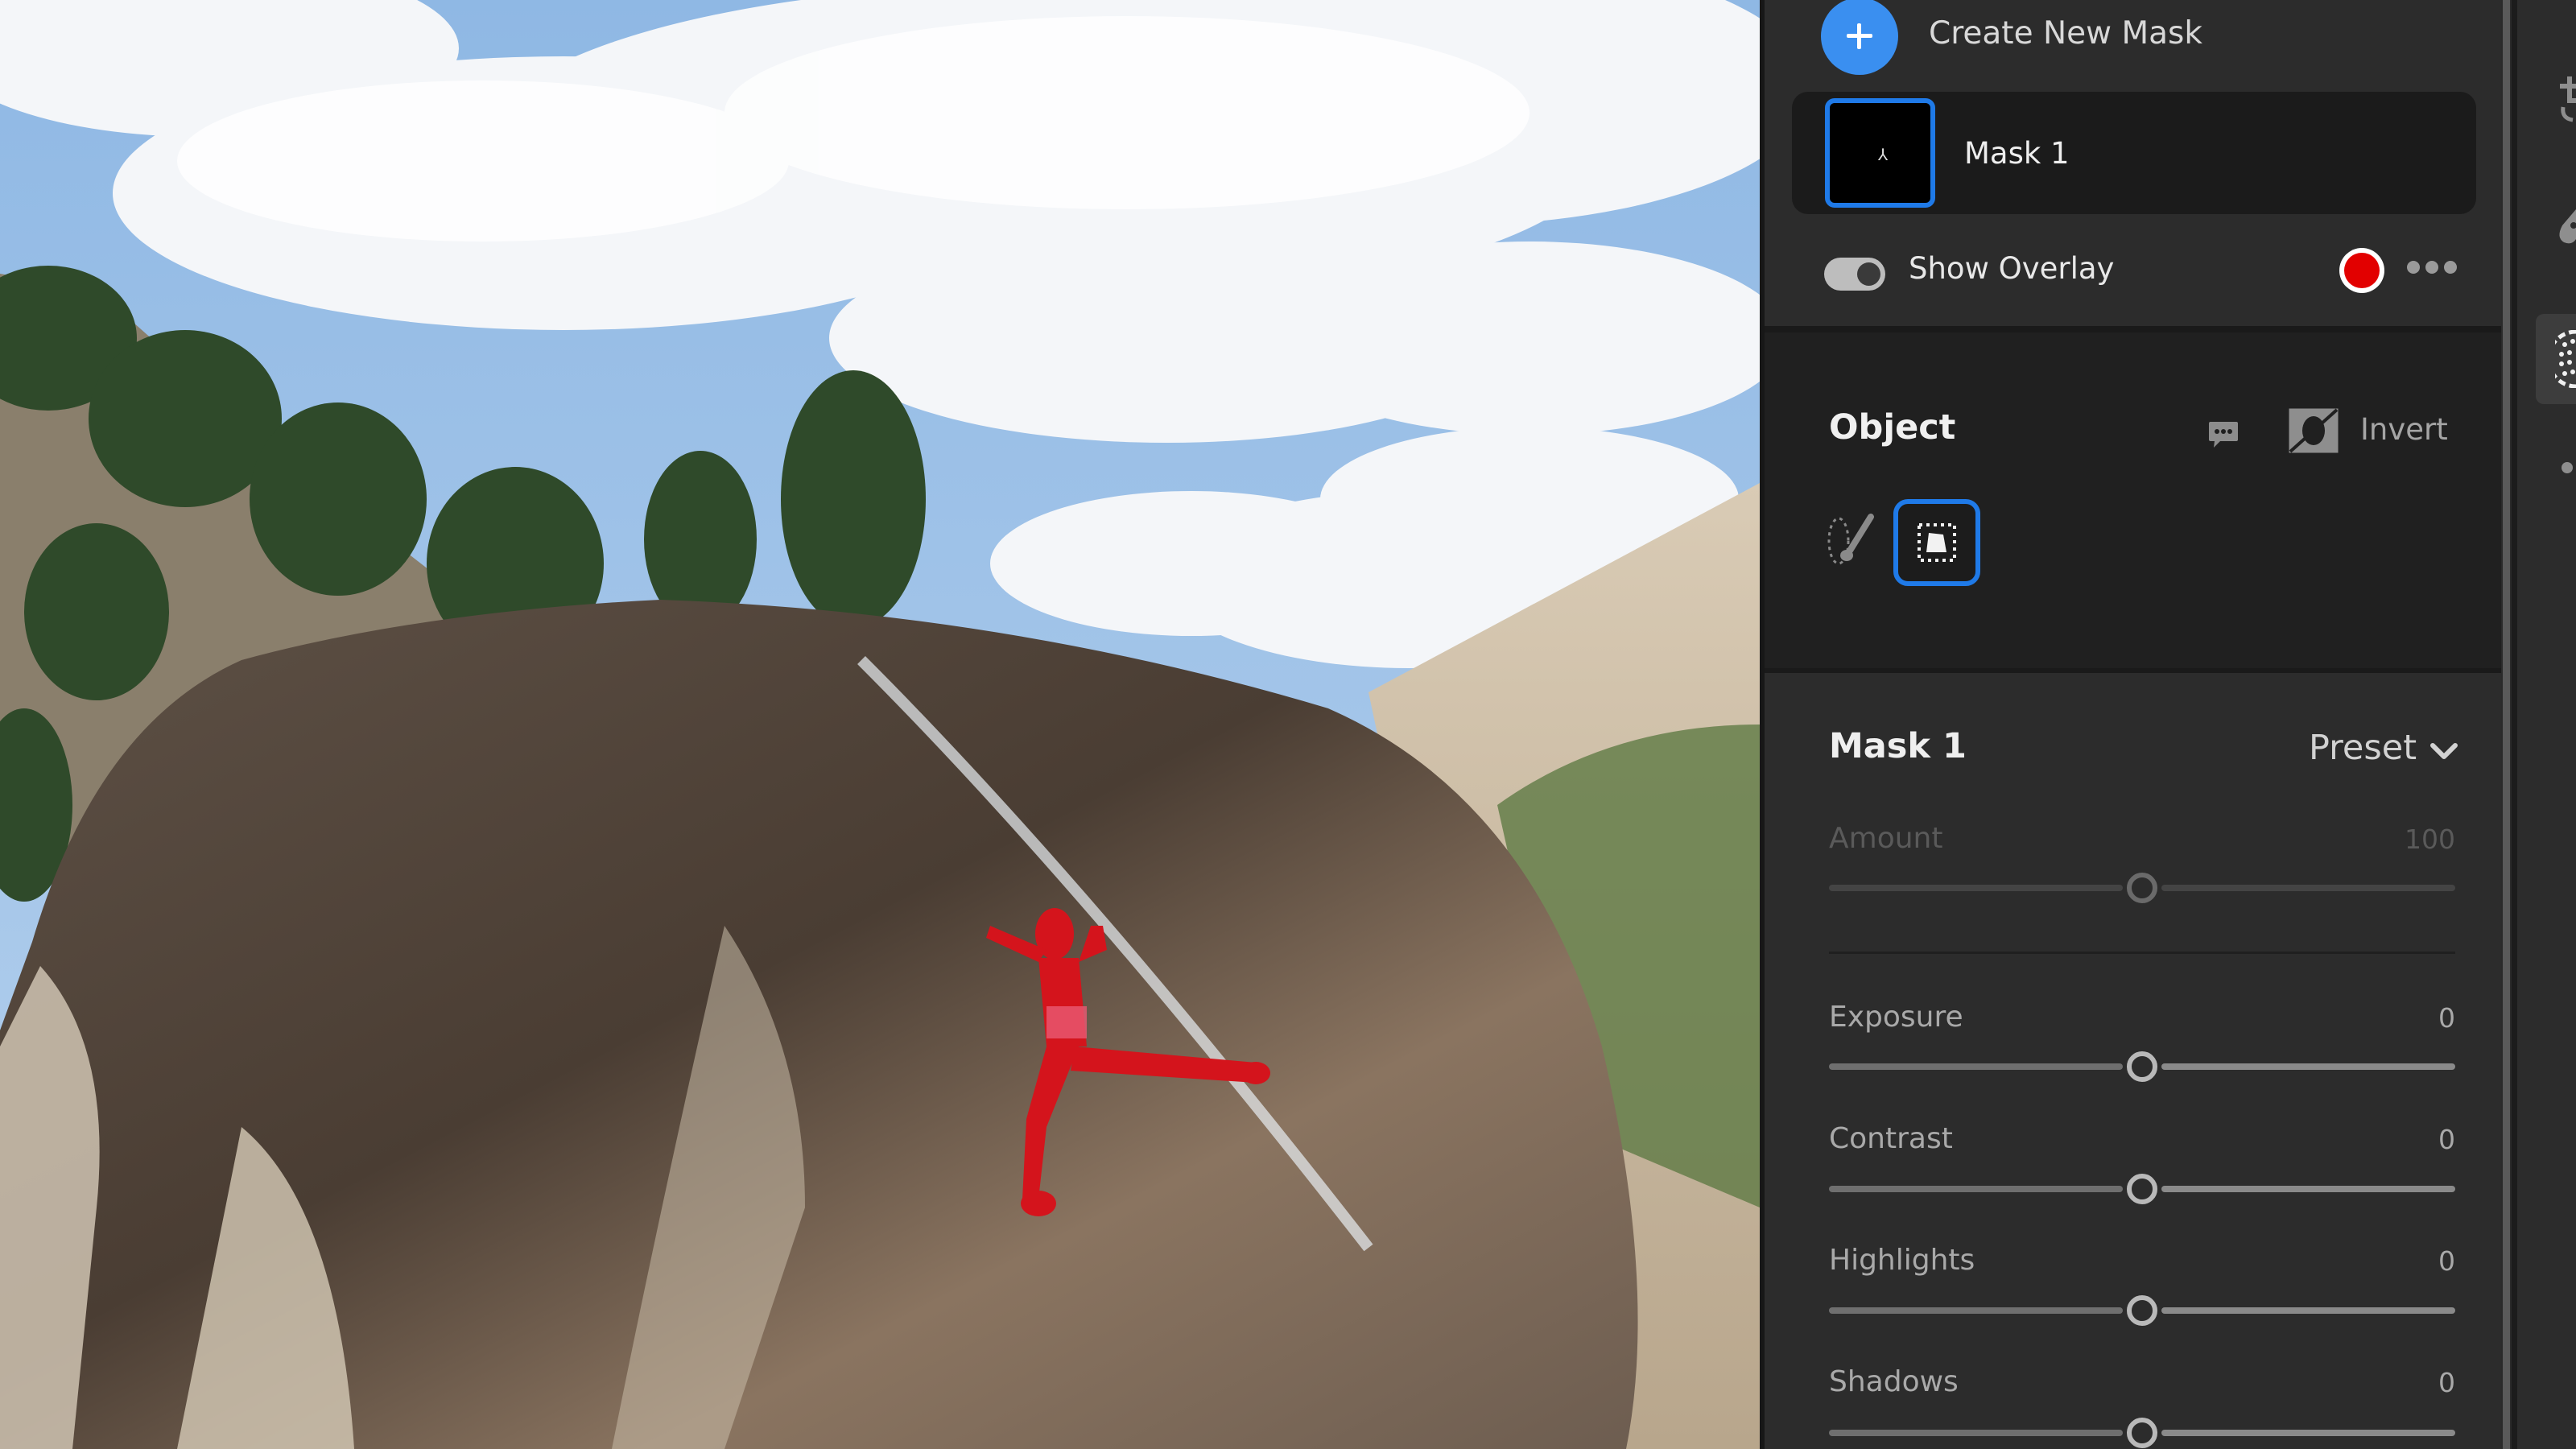  Describe the element at coordinates (1892, 427) in the screenshot. I see `object-section-title: Object` at that location.